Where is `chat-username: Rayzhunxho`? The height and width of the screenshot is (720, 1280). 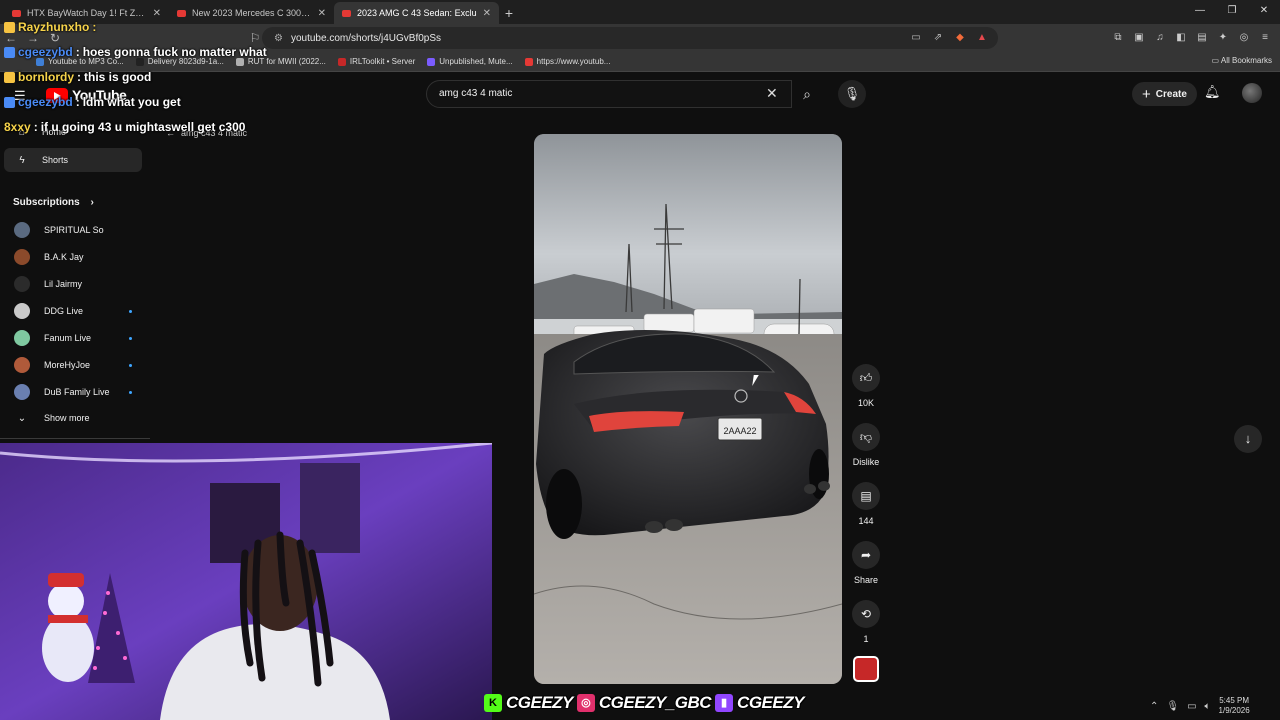
chat-username: Rayzhunxho is located at coordinates (54, 27).